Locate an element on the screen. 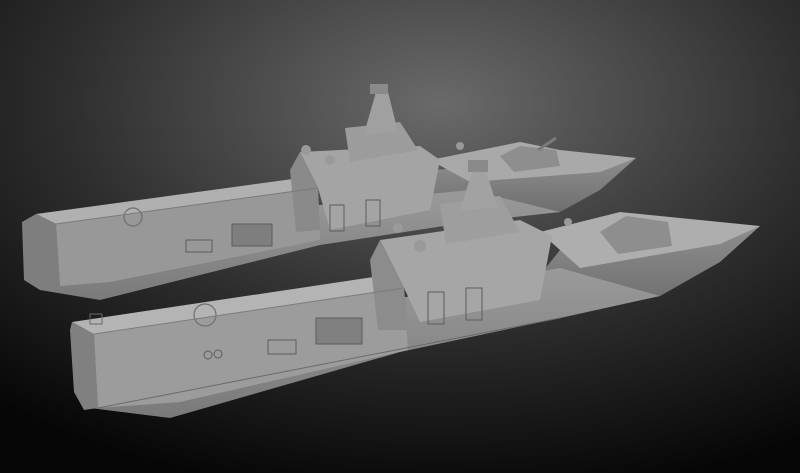 Image resolution: width=800 pixels, height=473 pixels. ship-back-mast-top is located at coordinates (379, 89).